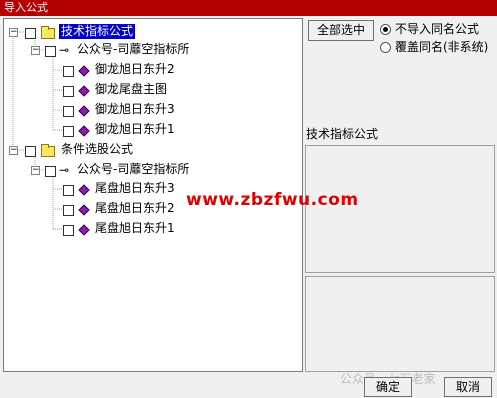 This screenshot has width=497, height=398. What do you see at coordinates (248, 8) in the screenshot?
I see `title-bar: 导入公式` at bounding box center [248, 8].